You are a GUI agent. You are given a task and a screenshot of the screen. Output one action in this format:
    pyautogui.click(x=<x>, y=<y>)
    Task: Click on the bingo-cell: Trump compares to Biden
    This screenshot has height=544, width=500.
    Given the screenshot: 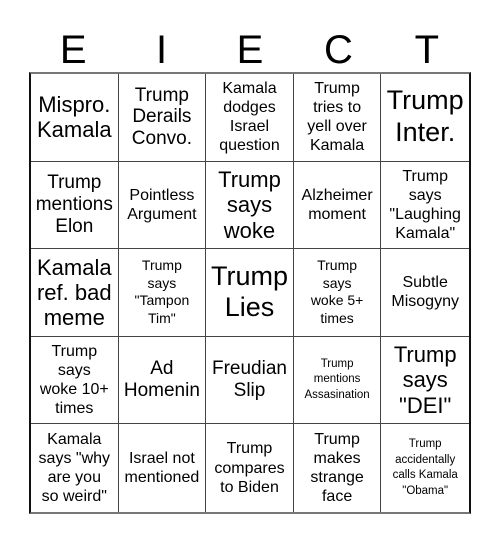 What is the action you would take?
    pyautogui.click(x=250, y=468)
    